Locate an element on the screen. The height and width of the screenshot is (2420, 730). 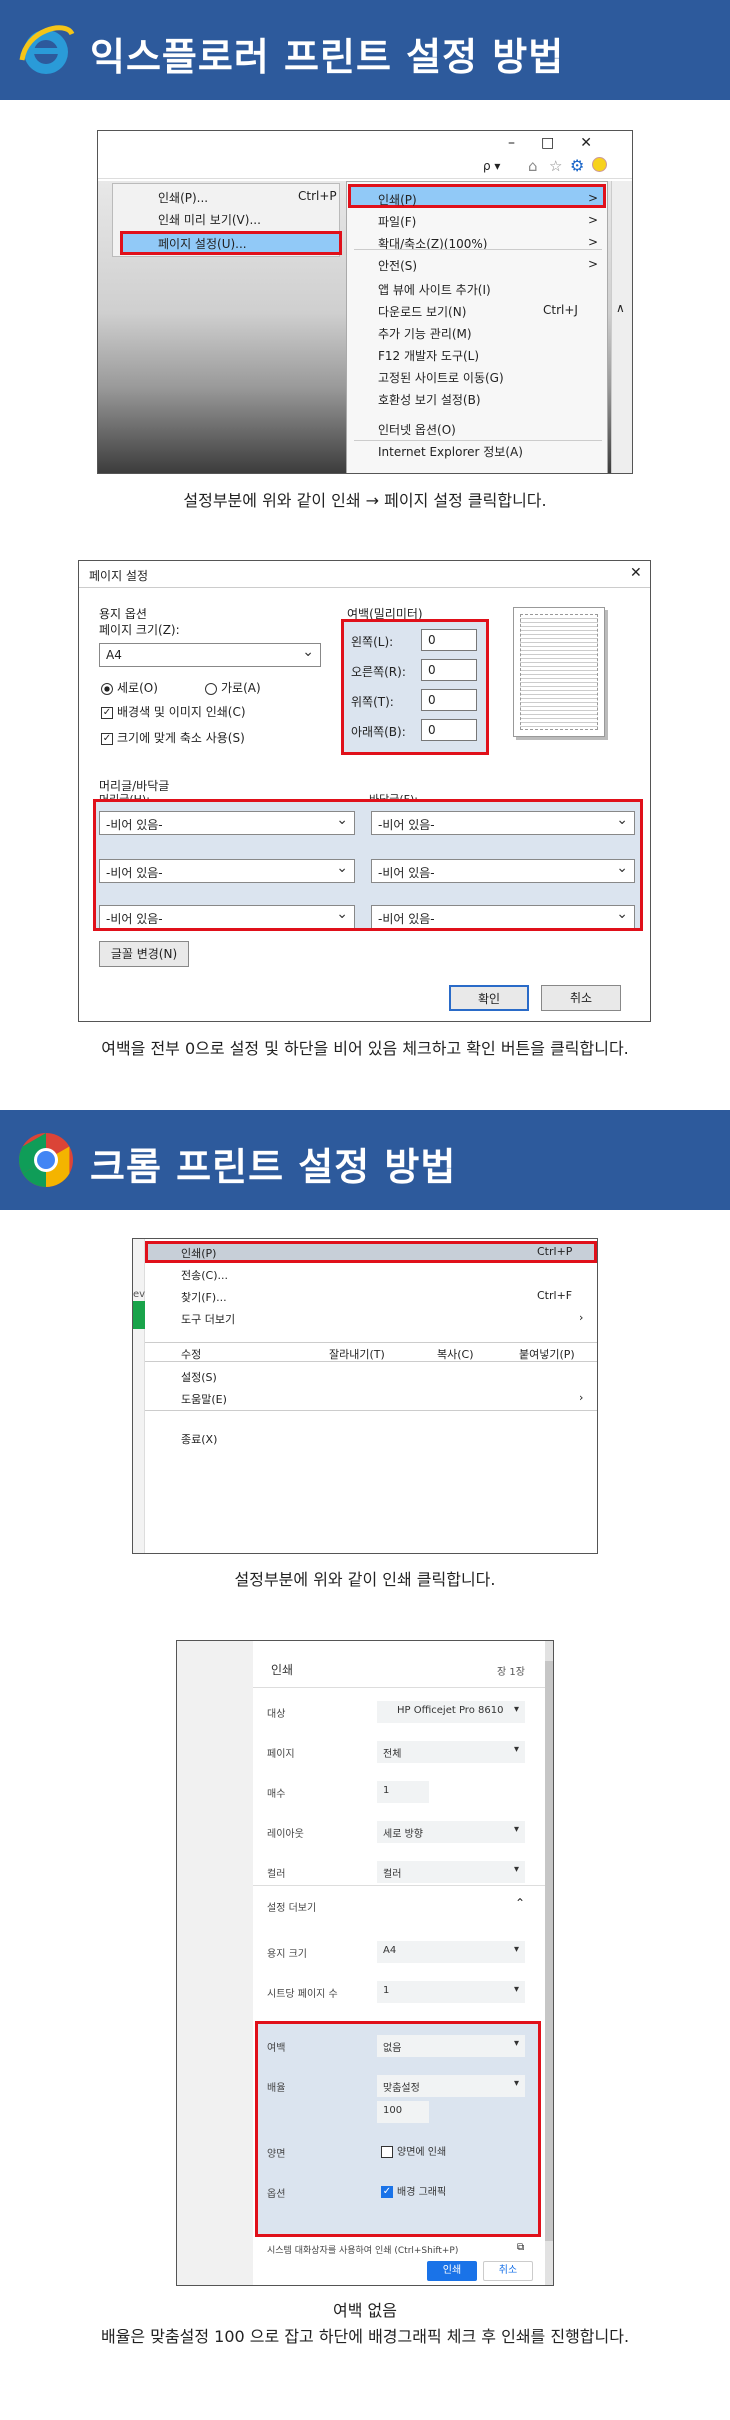
chrome-section-title: 크롬 프린트 설정 방법 is located at coordinates (273, 1167).